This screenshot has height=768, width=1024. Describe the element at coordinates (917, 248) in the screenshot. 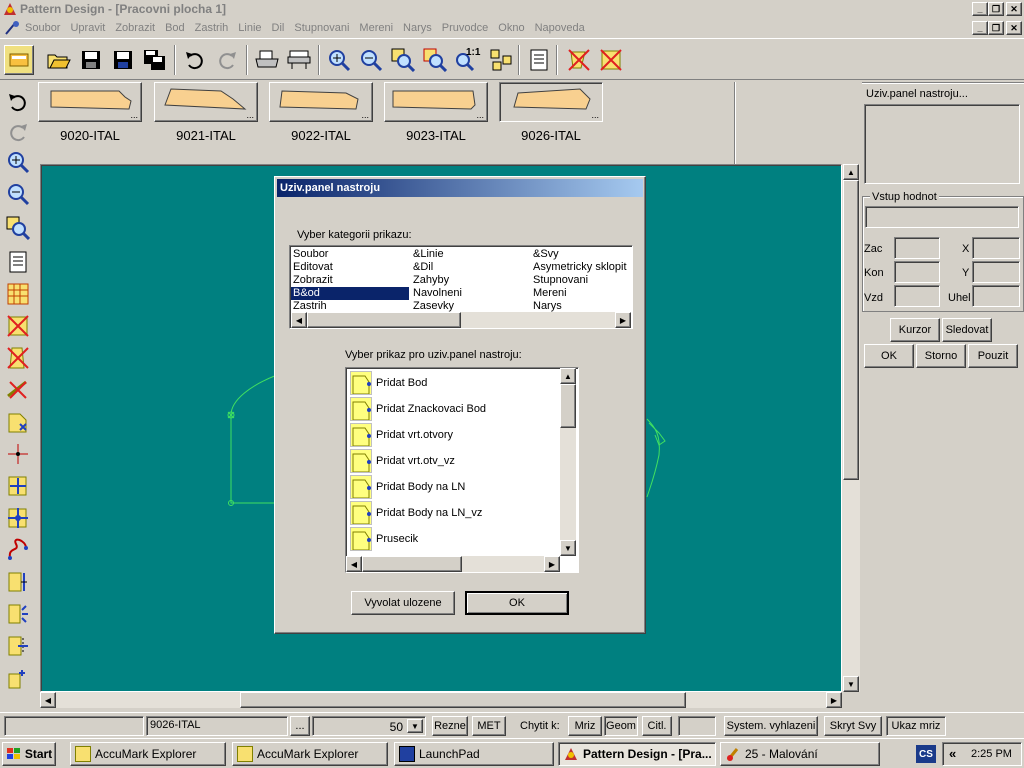

I see `zac-field` at that location.